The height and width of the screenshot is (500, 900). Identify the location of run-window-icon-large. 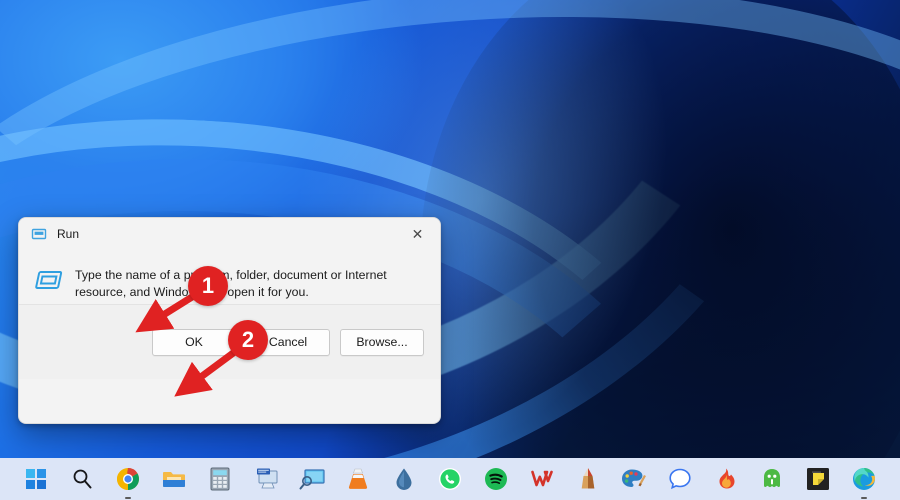
(52, 284).